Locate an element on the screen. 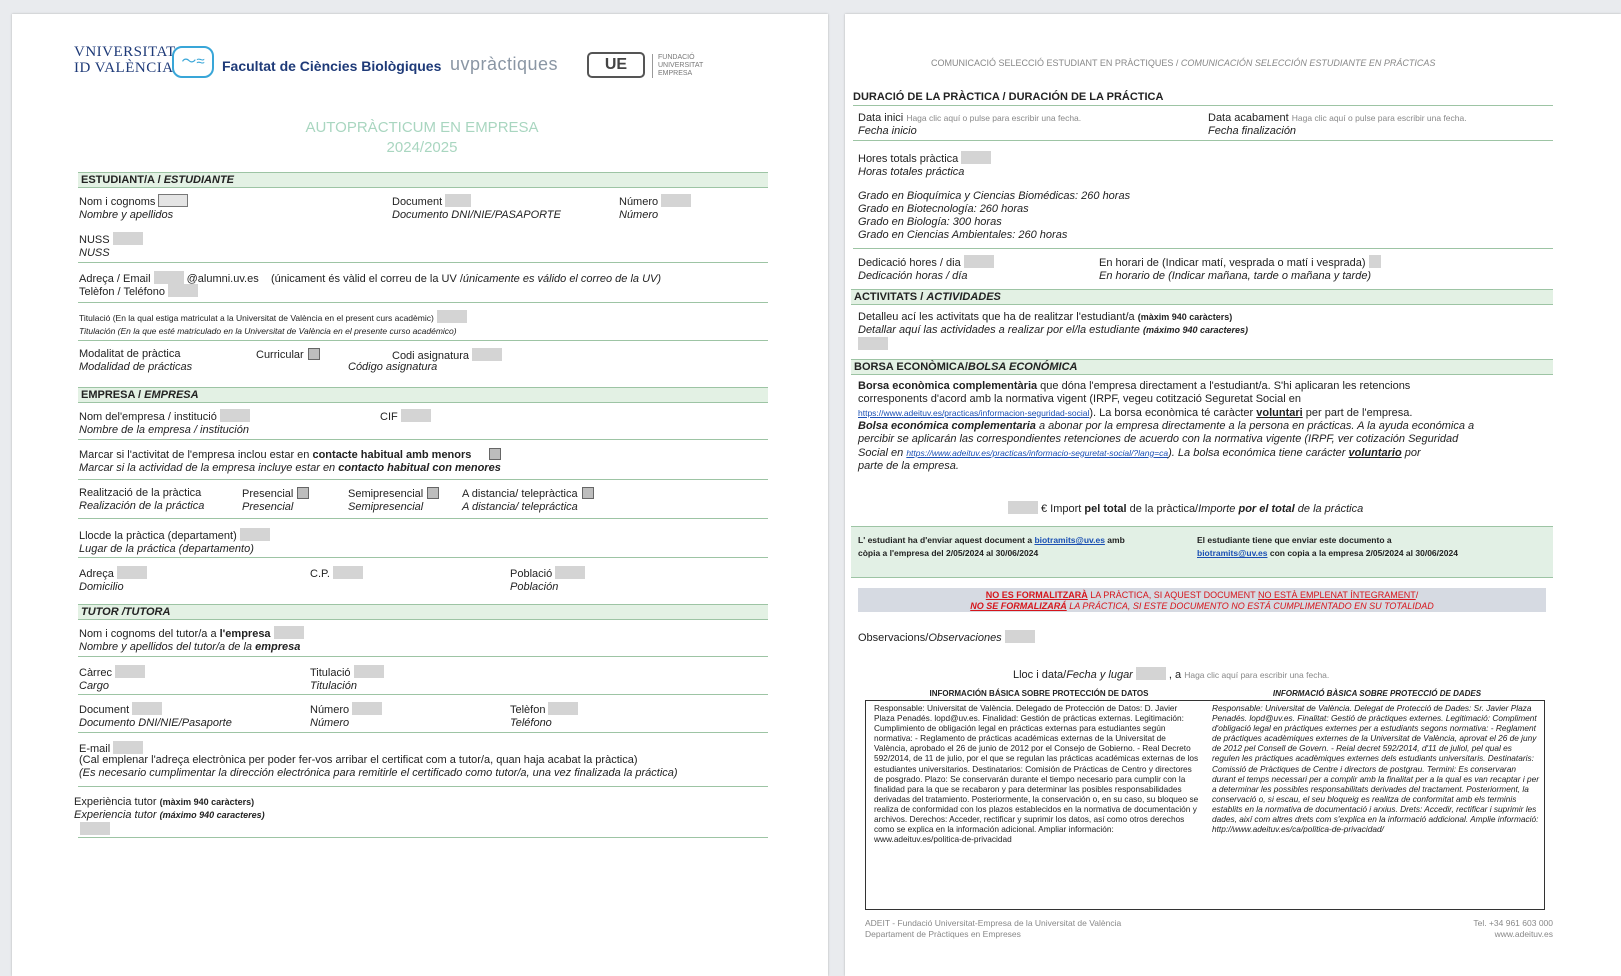  ue-logo: UE is located at coordinates (616, 65).